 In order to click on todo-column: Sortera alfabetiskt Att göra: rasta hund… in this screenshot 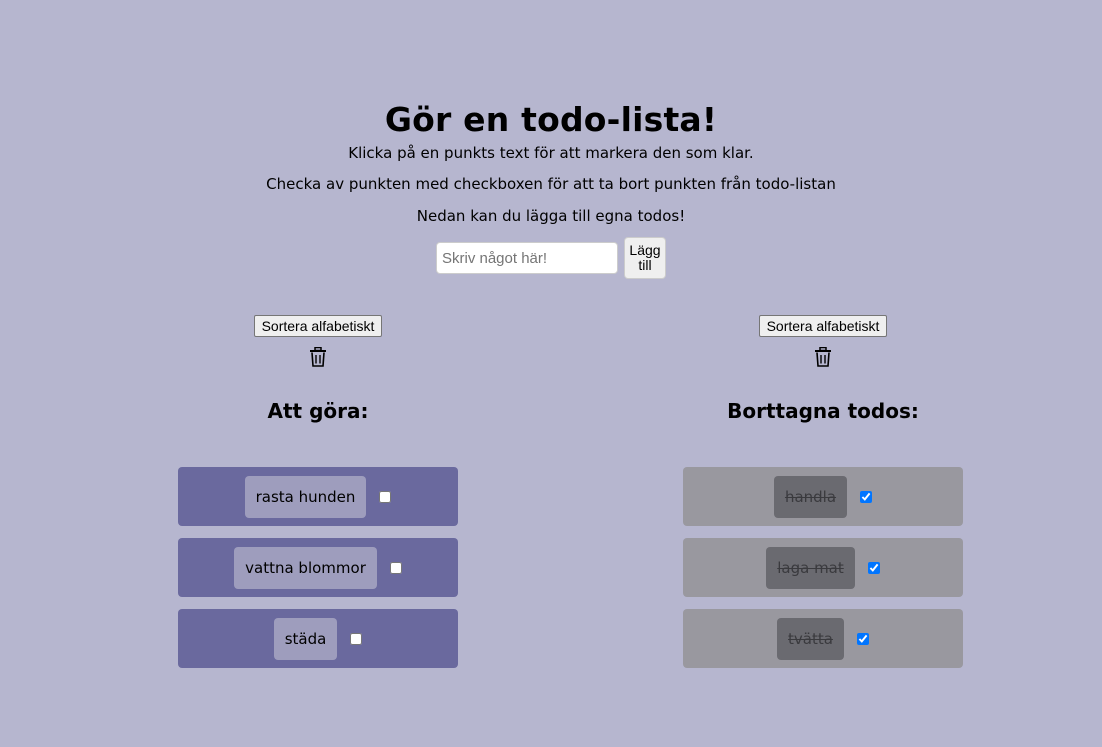, I will do `click(318, 491)`.